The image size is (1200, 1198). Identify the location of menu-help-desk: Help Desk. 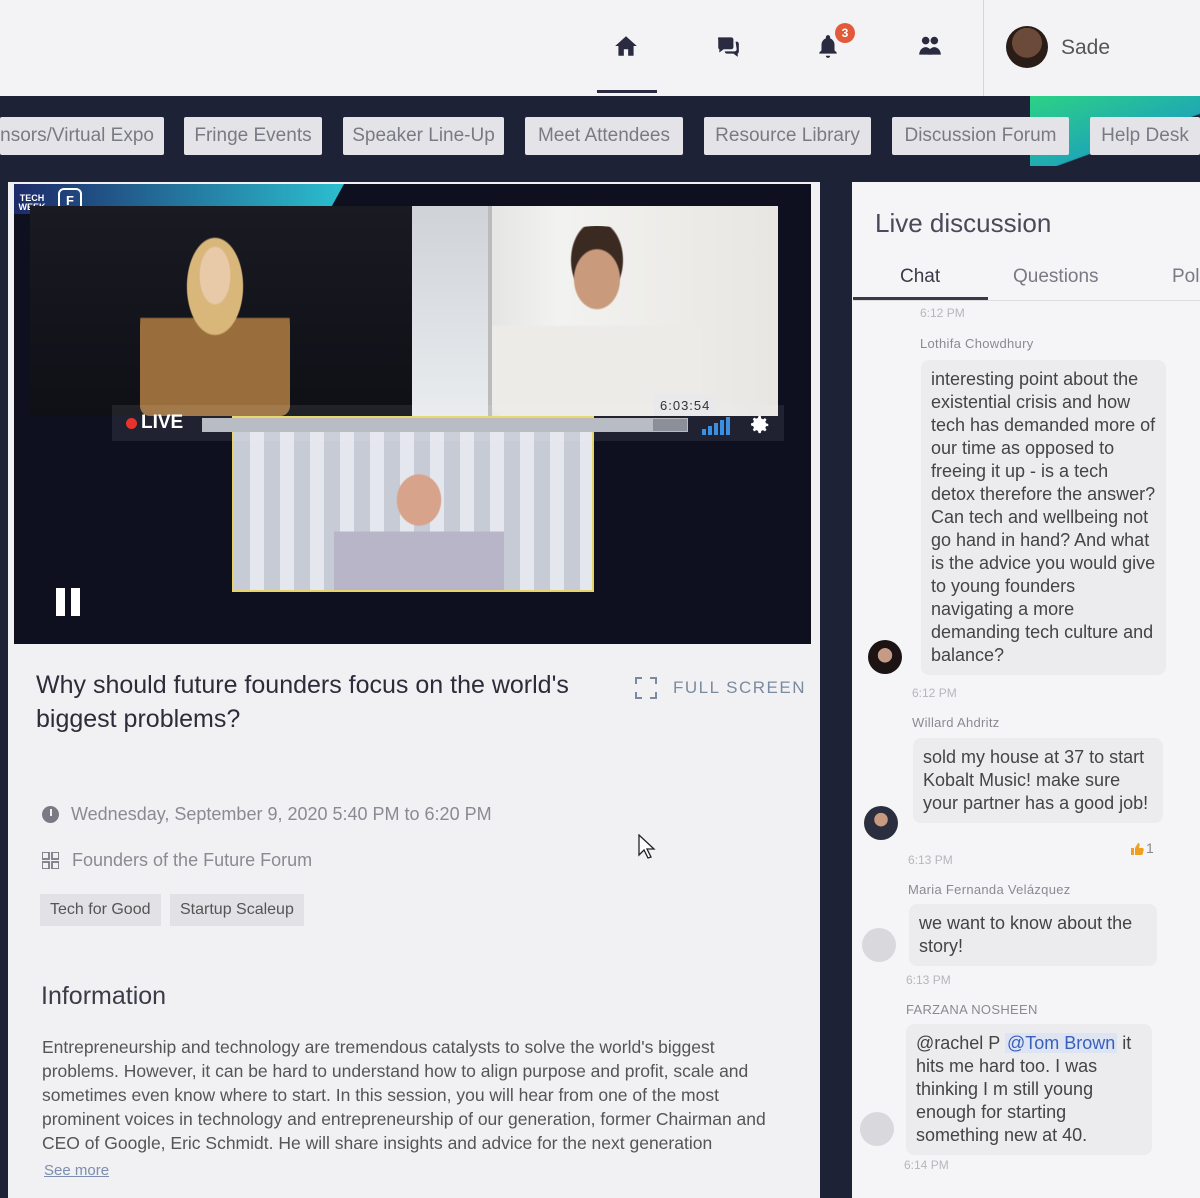
(1145, 136).